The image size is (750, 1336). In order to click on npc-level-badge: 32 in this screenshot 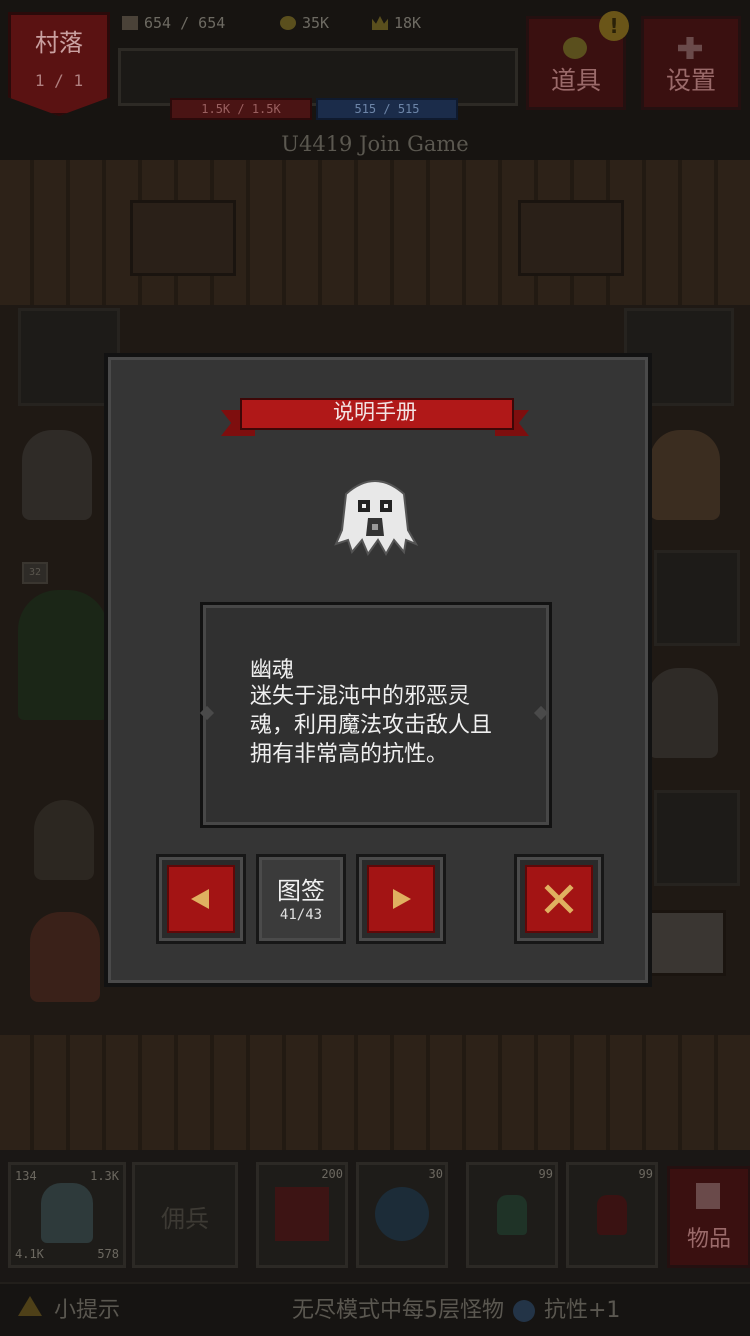, I will do `click(35, 573)`.